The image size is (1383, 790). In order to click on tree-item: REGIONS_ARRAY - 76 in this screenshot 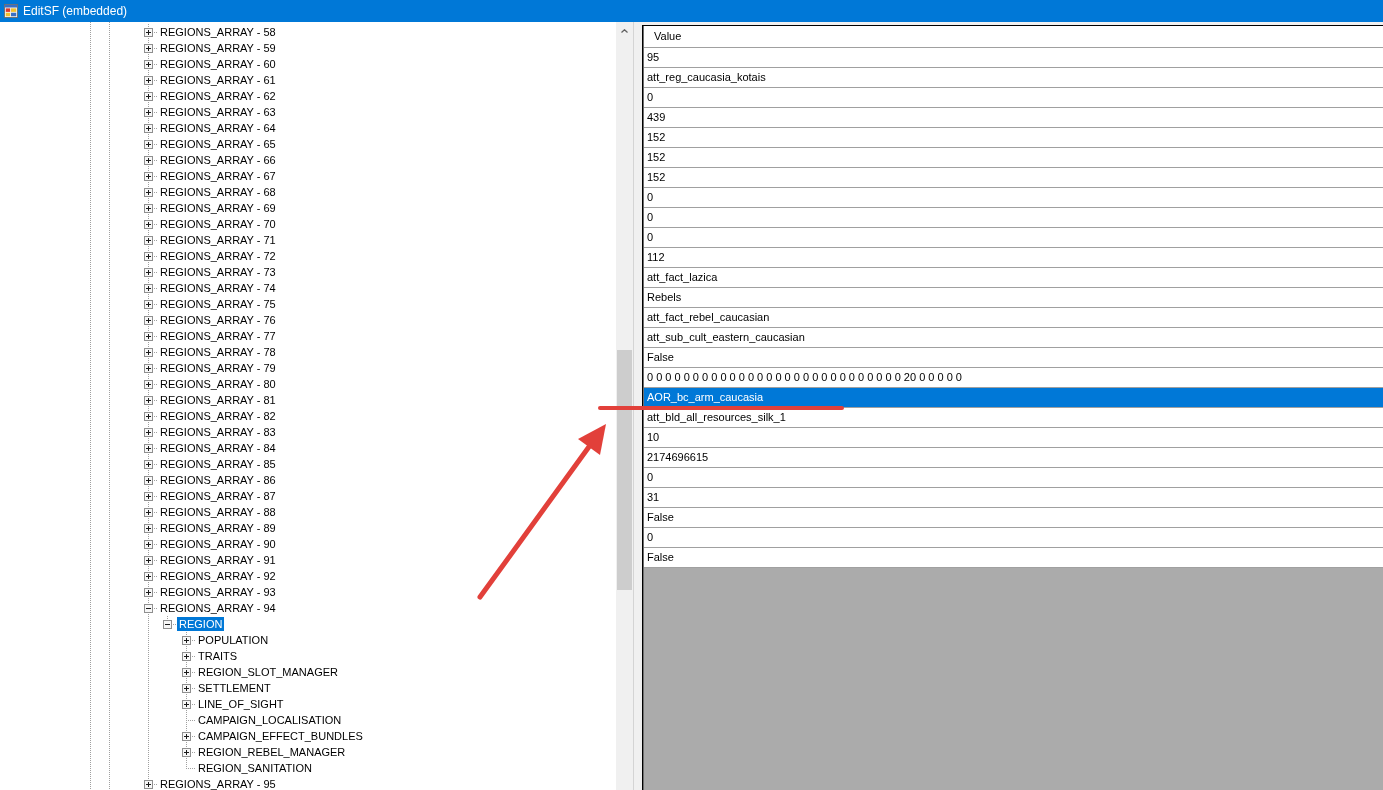, I will do `click(218, 320)`.